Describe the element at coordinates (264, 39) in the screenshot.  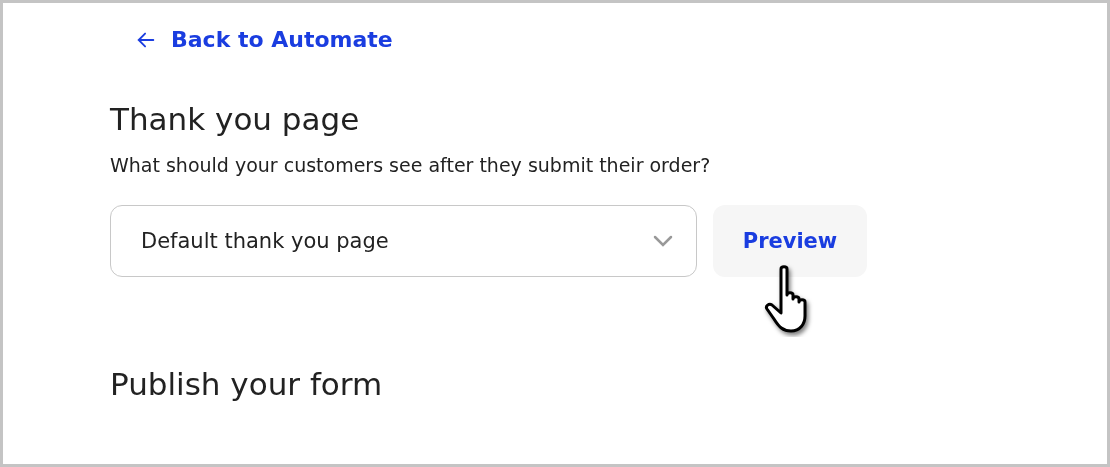
I see `back-link: Back to Automate` at that location.